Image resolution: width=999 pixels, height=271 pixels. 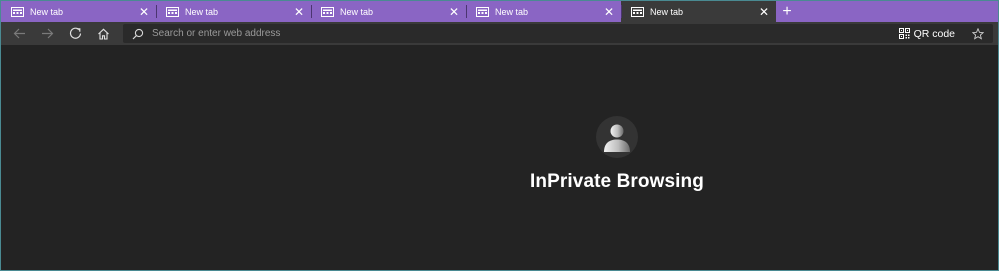 I want to click on inprivate-avatar, so click(x=617, y=137).